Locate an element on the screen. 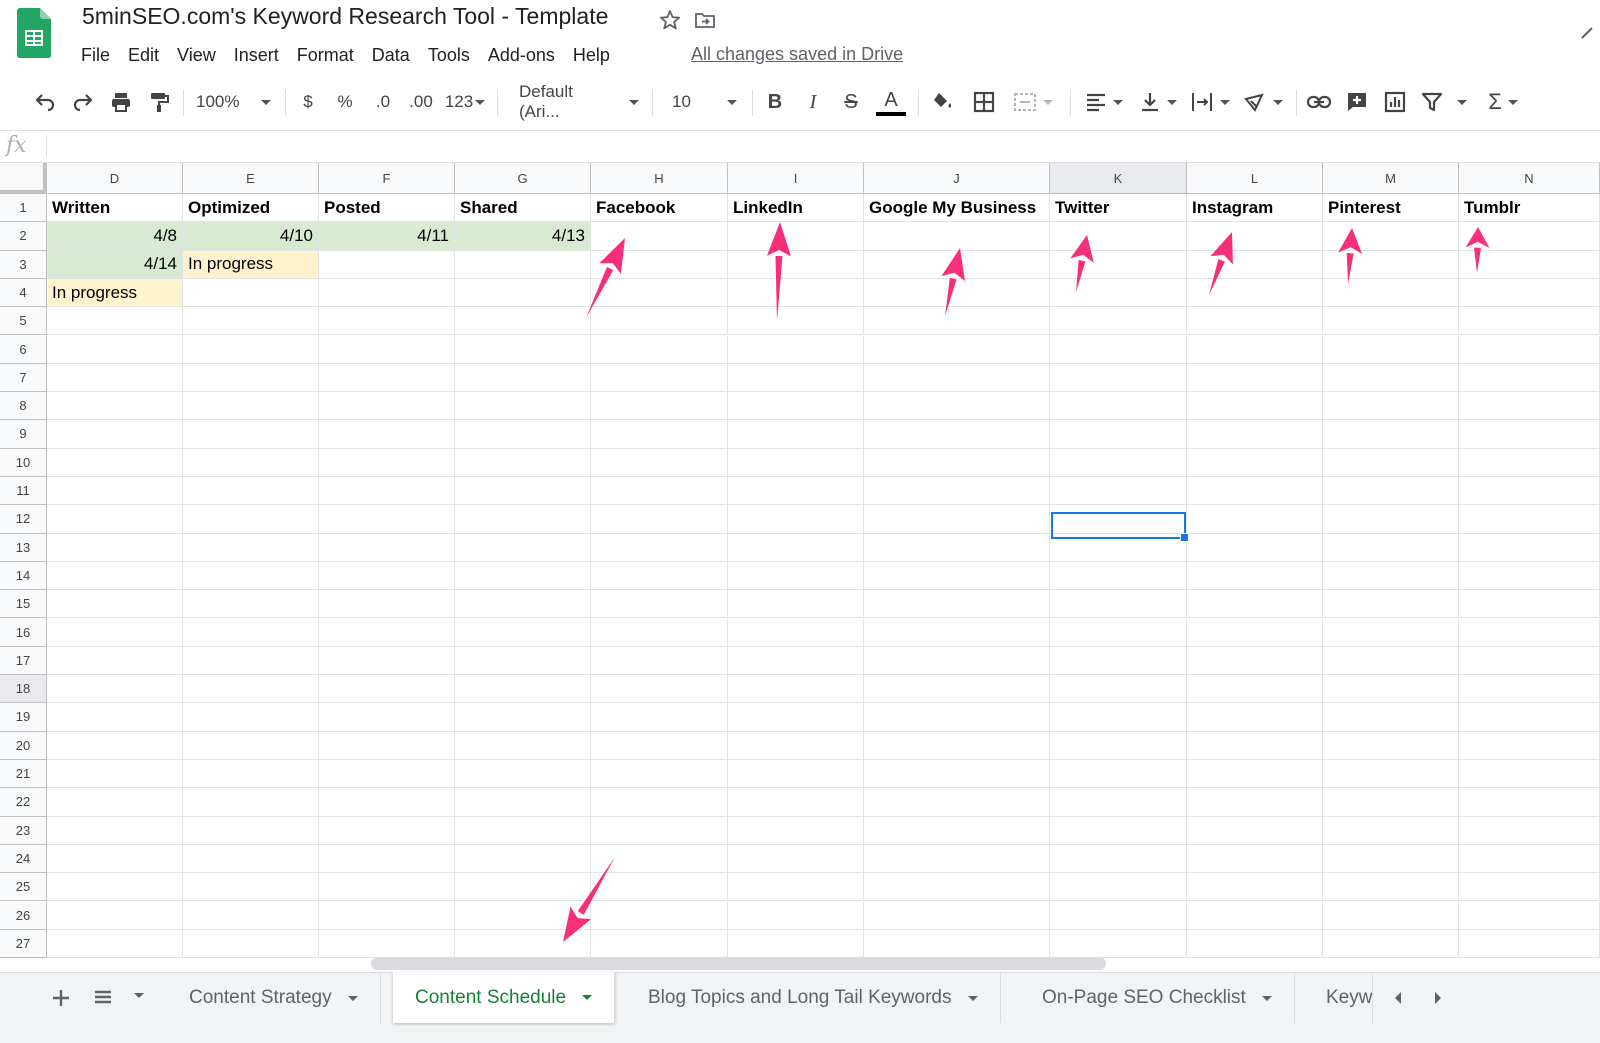 Image resolution: width=1600 pixels, height=1043 pixels. cell-J8 is located at coordinates (957, 406).